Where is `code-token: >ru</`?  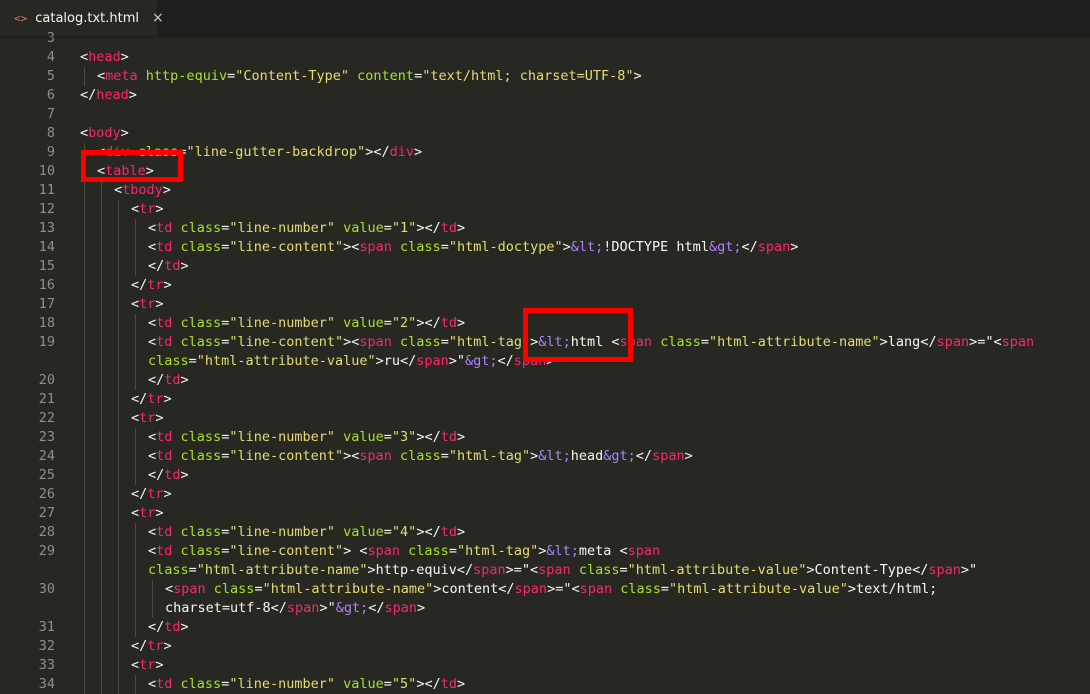
code-token: >ru</ is located at coordinates (396, 361).